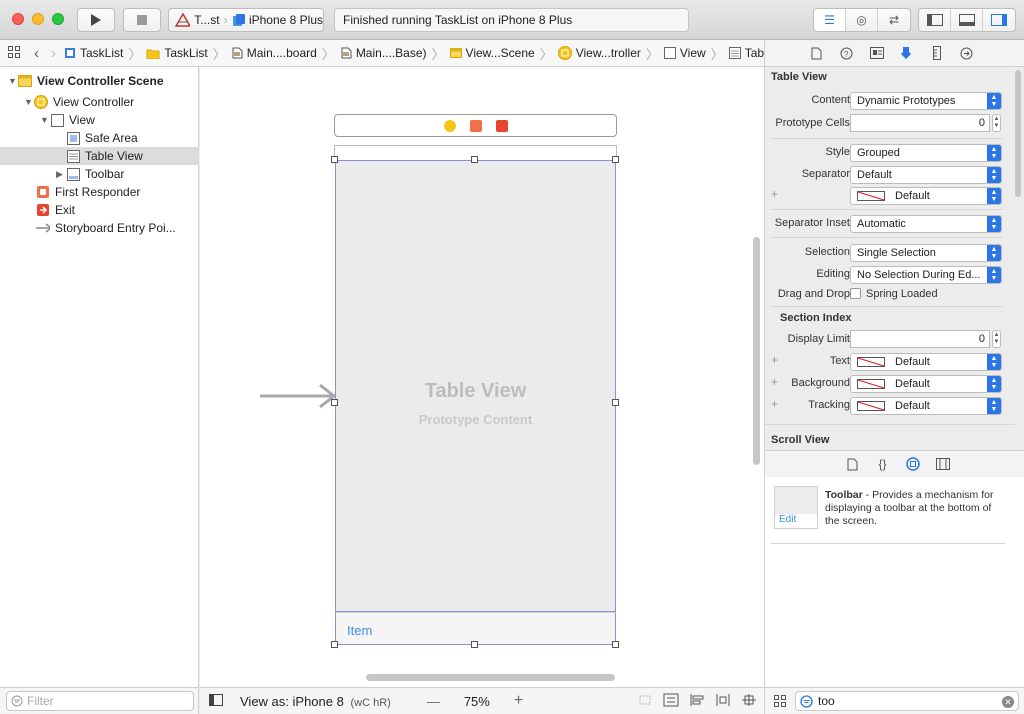 This screenshot has height=714, width=1024. What do you see at coordinates (830, 20) in the screenshot?
I see `standard-editor-icon: ☰` at bounding box center [830, 20].